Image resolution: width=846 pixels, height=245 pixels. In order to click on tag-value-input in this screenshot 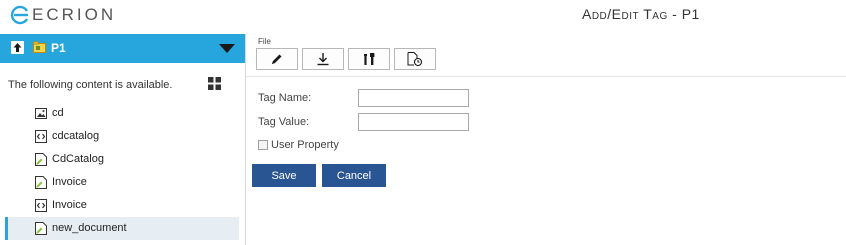, I will do `click(413, 122)`.